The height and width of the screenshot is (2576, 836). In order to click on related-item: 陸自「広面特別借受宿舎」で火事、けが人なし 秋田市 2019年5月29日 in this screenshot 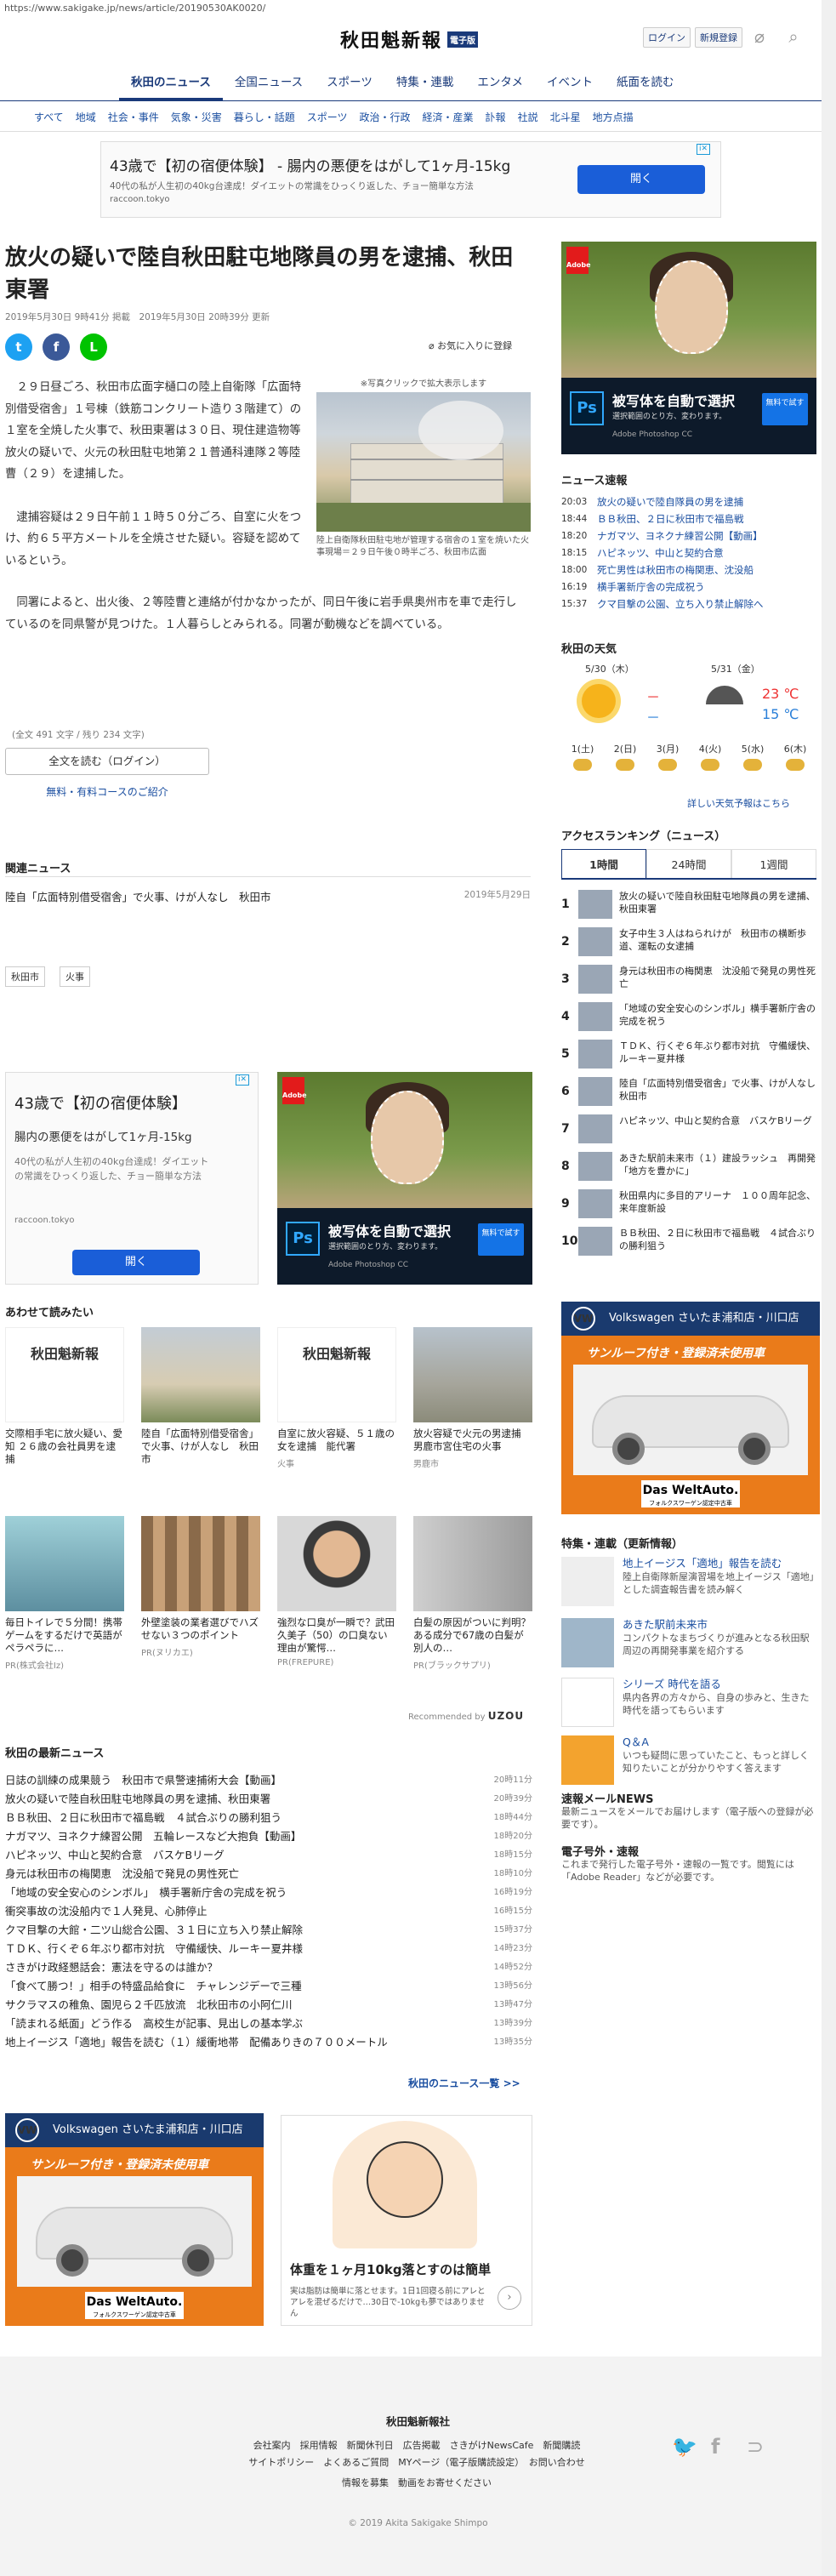, I will do `click(268, 896)`.